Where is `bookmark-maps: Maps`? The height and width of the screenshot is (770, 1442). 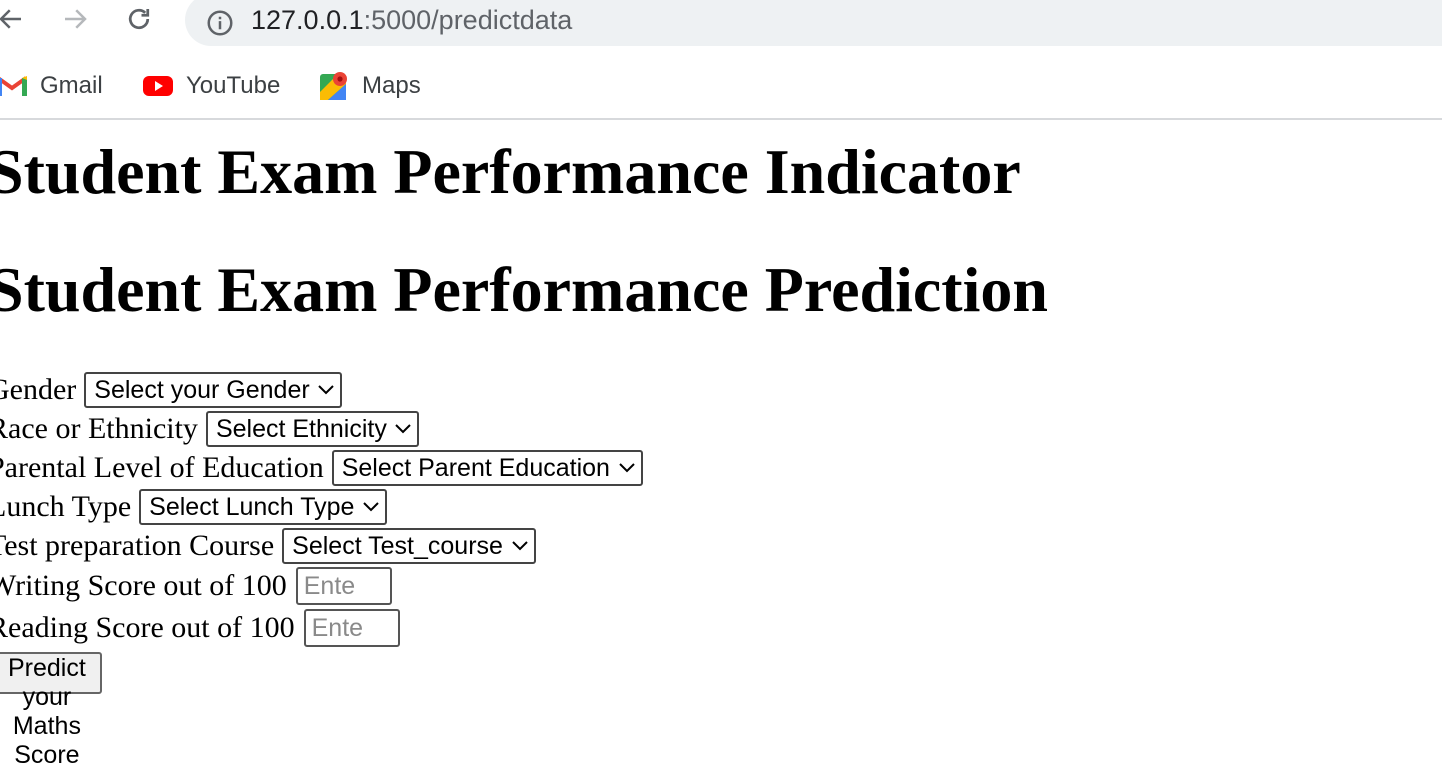
bookmark-maps: Maps is located at coordinates (369, 86).